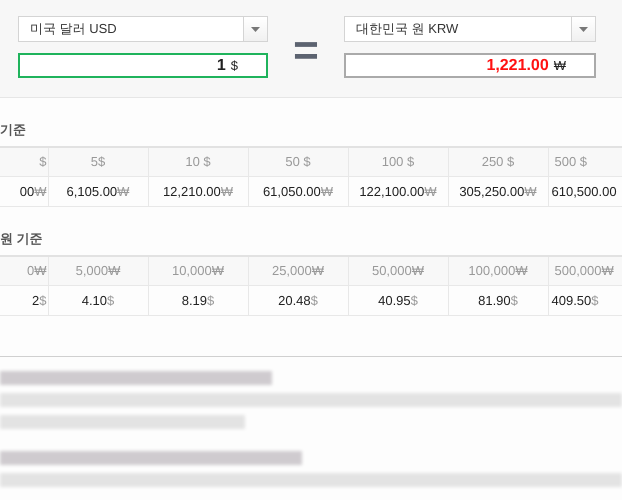 This screenshot has height=500, width=622. Describe the element at coordinates (498, 161) in the screenshot. I see `column-header: 250 $` at that location.